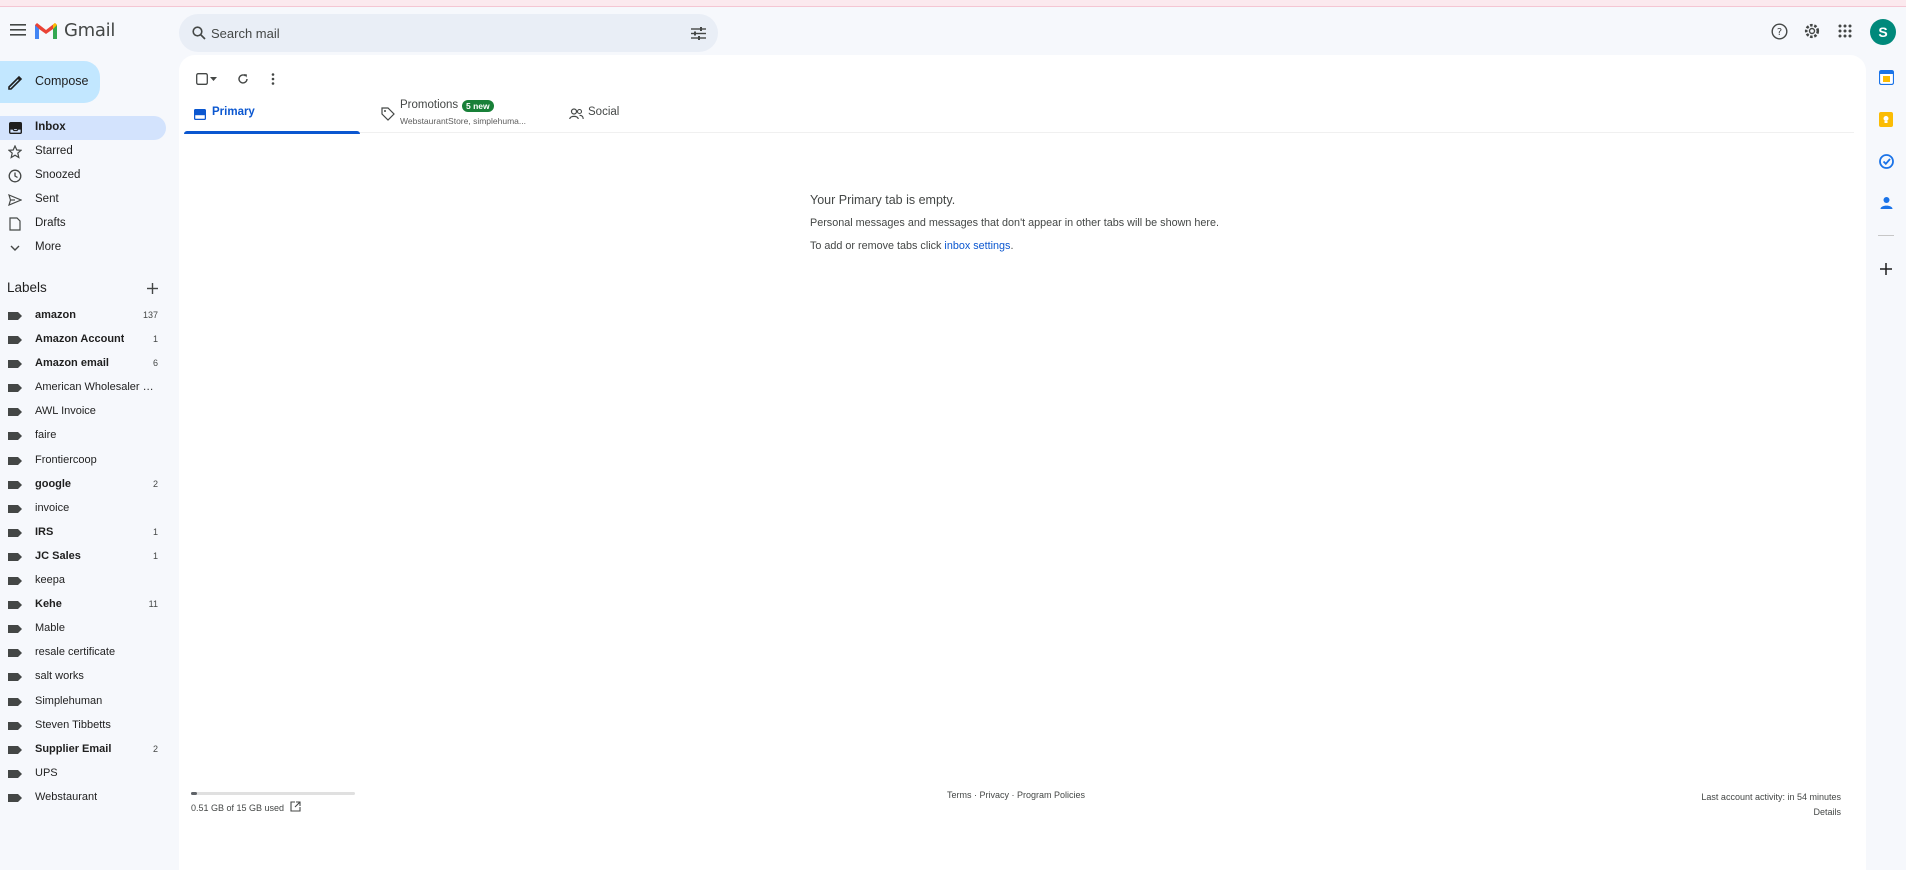  Describe the element at coordinates (69, 700) in the screenshot. I see `label-name: Simplehuman` at that location.